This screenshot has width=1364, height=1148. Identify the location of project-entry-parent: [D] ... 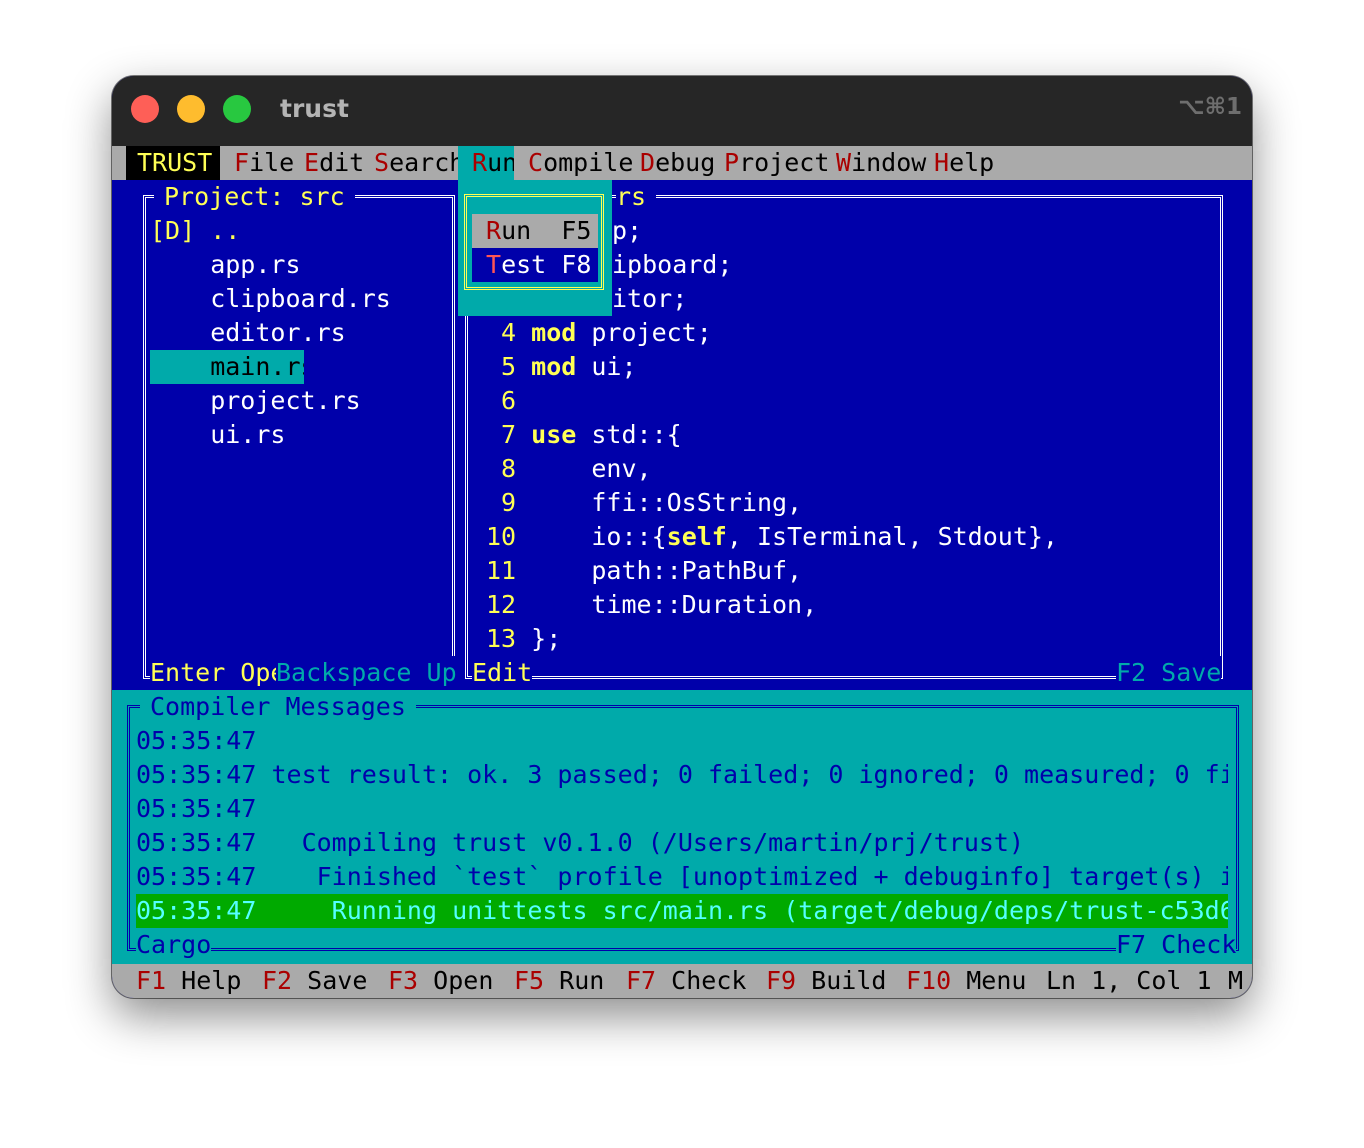
(298, 231).